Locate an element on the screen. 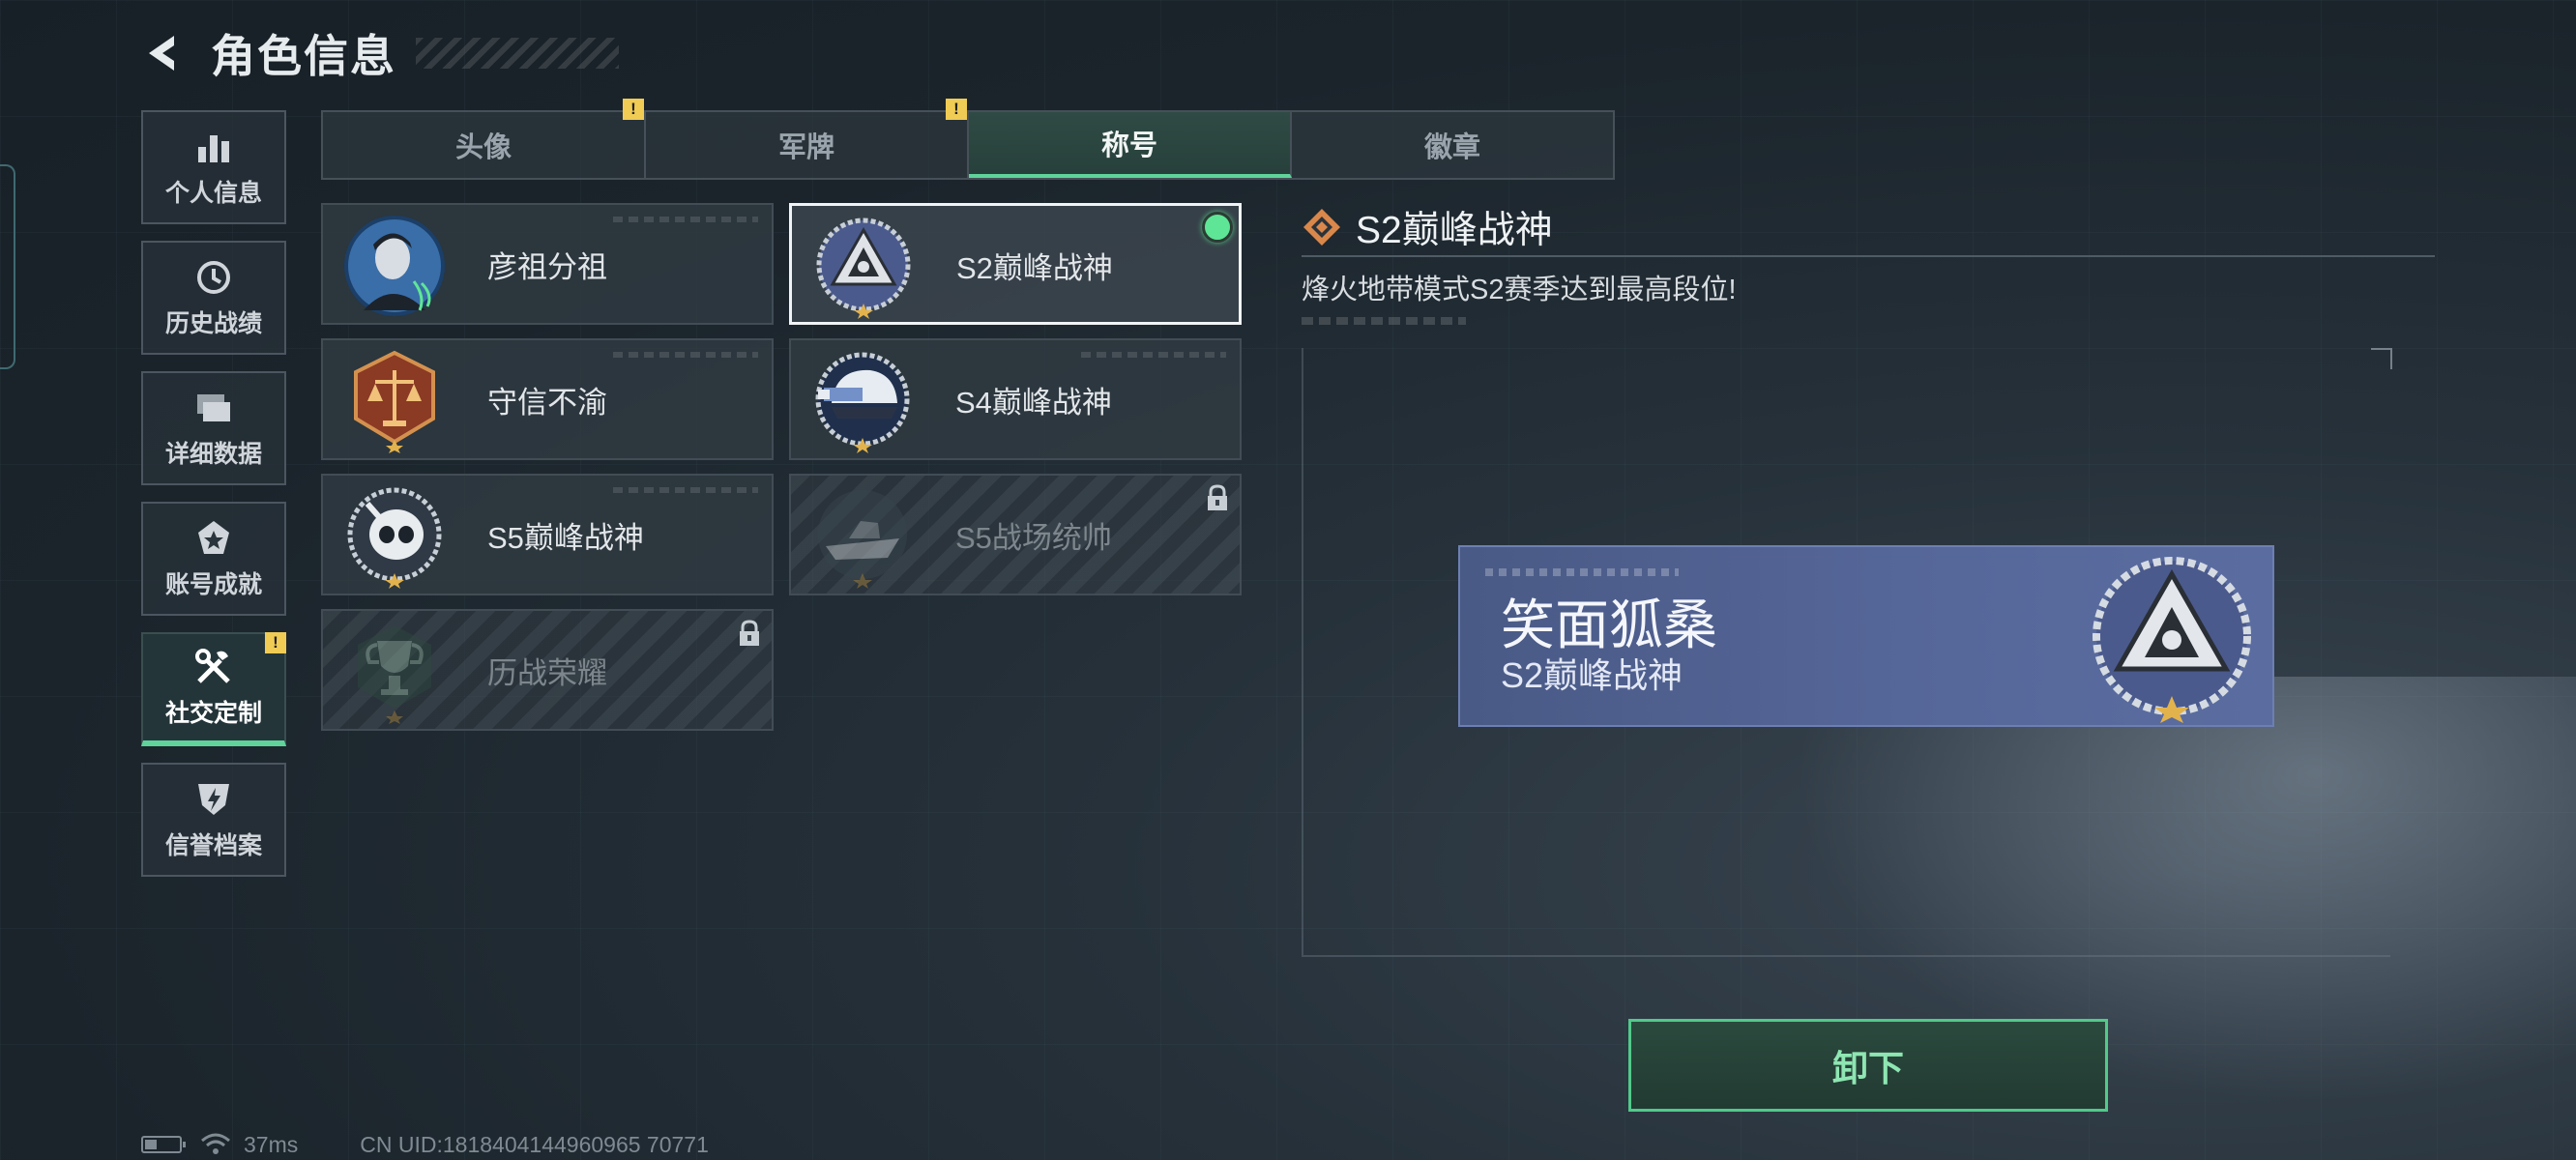 Image resolution: width=2576 pixels, height=1160 pixels. tools-icon is located at coordinates (213, 667).